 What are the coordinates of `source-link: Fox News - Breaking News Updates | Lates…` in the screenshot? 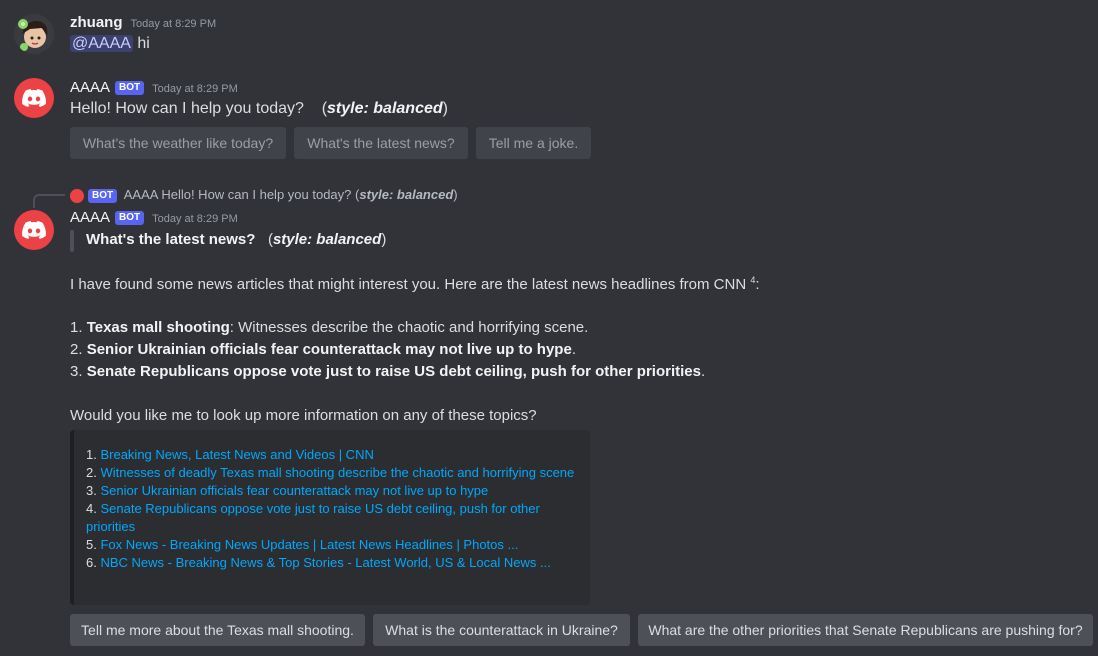 It's located at (309, 544).